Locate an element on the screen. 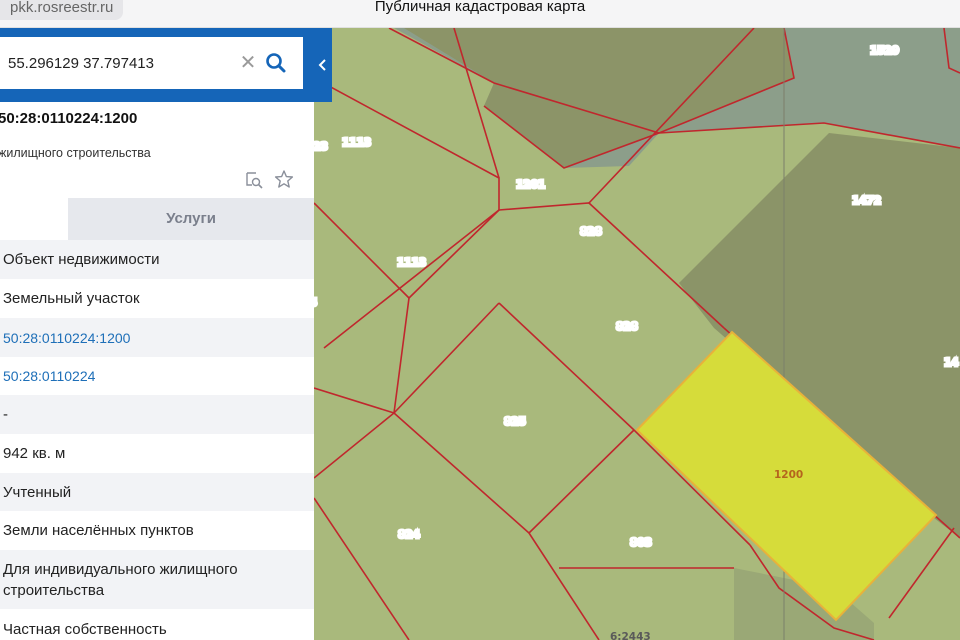  parcel-label-828: 828 is located at coordinates (627, 327).